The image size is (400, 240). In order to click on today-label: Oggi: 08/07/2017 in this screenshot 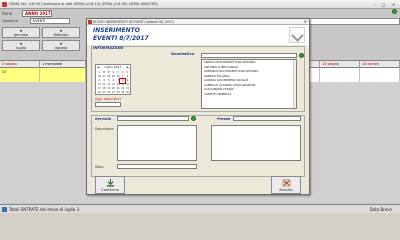, I will do `click(108, 99)`.